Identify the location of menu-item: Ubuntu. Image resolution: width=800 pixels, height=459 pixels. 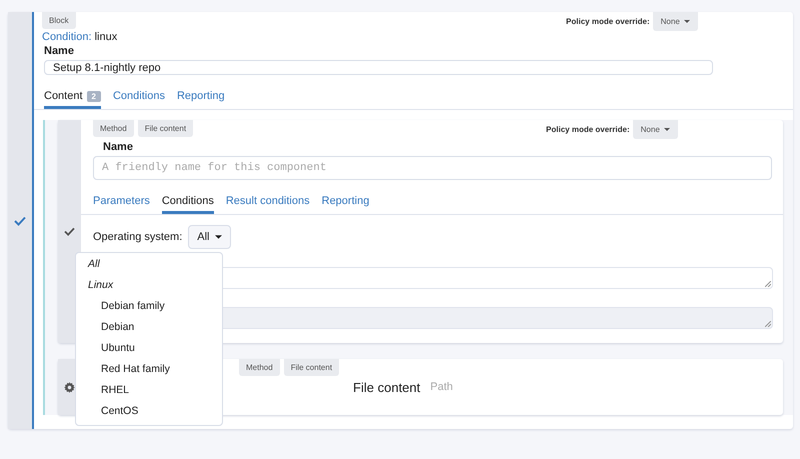
(149, 349).